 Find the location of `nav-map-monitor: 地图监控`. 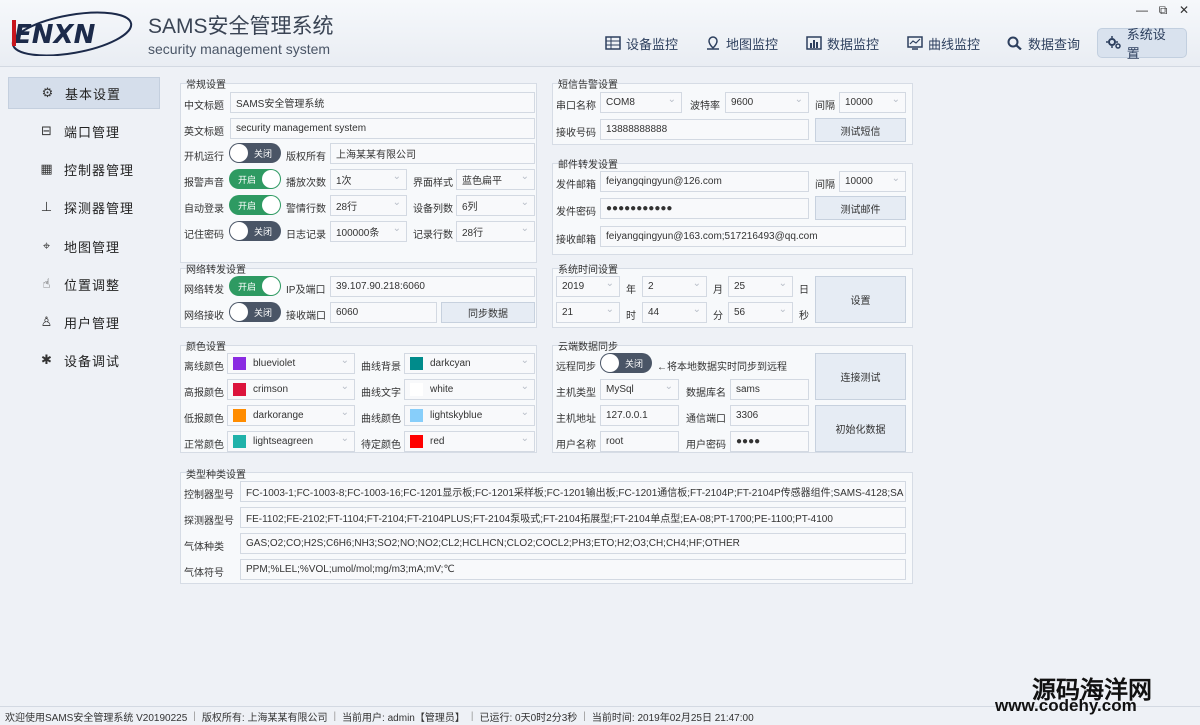

nav-map-monitor: 地图监控 is located at coordinates (741, 43).